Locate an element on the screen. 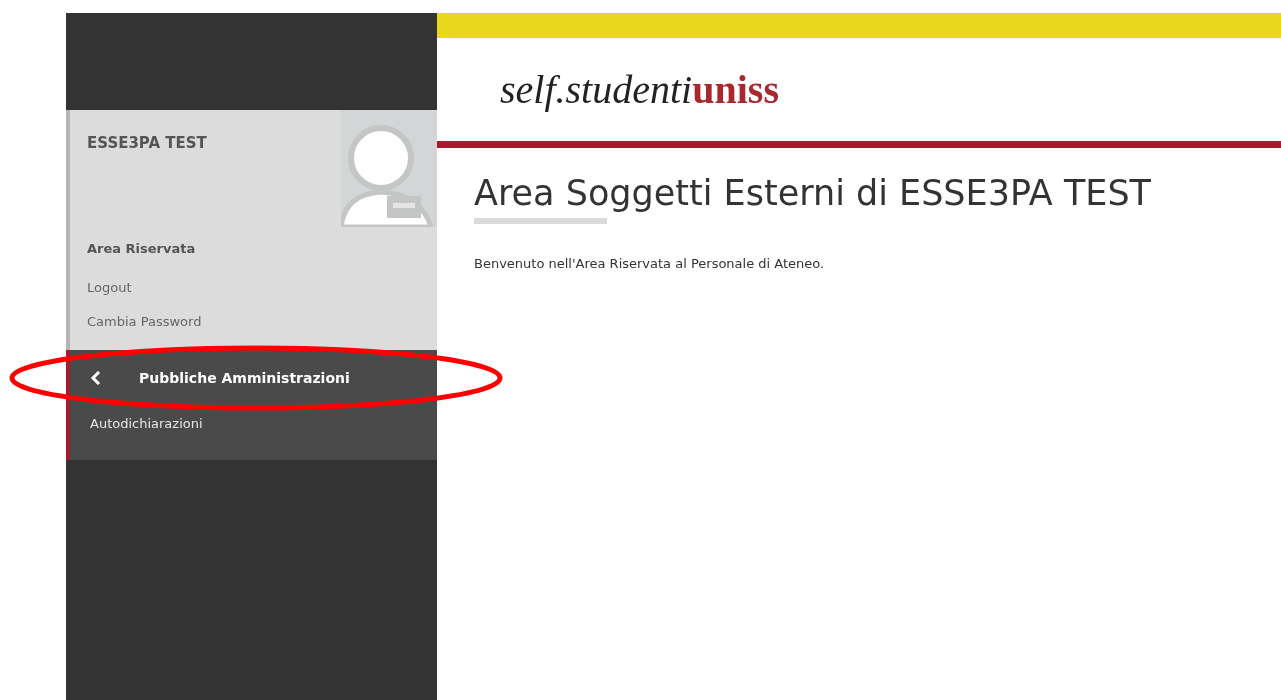  account-link: Logout is located at coordinates (109, 288).